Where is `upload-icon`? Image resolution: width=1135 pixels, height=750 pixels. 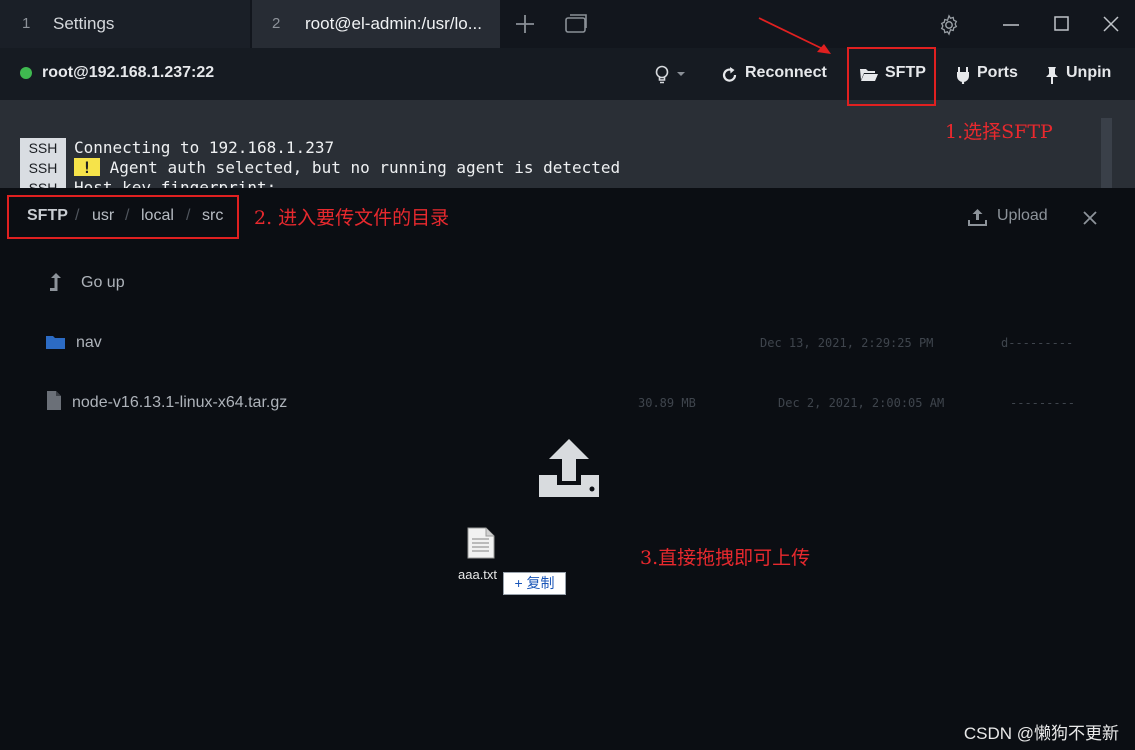 upload-icon is located at coordinates (977, 217).